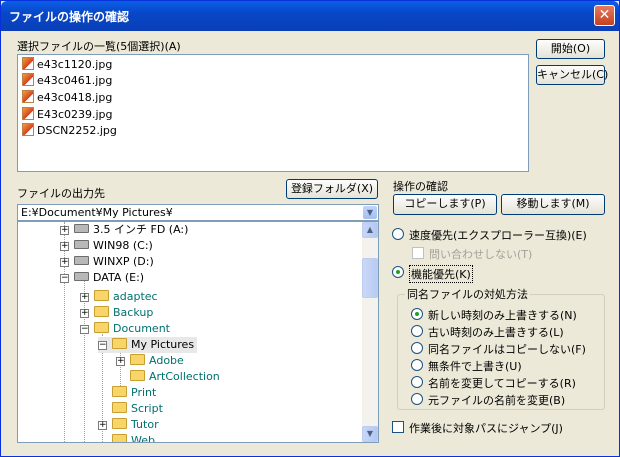 The height and width of the screenshot is (457, 620). What do you see at coordinates (417, 399) in the screenshot?
I see `conflict-radio-rename-original` at bounding box center [417, 399].